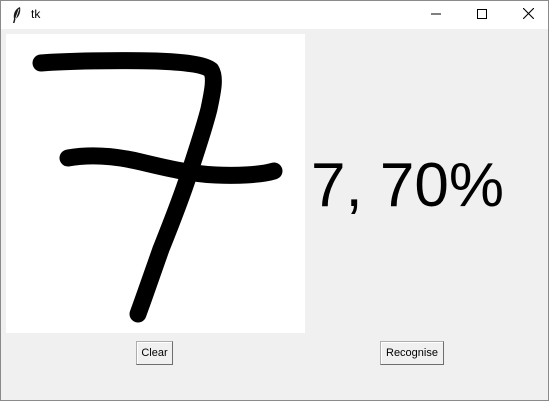 The height and width of the screenshot is (401, 549). What do you see at coordinates (154, 353) in the screenshot?
I see `clear-button: Clear` at bounding box center [154, 353].